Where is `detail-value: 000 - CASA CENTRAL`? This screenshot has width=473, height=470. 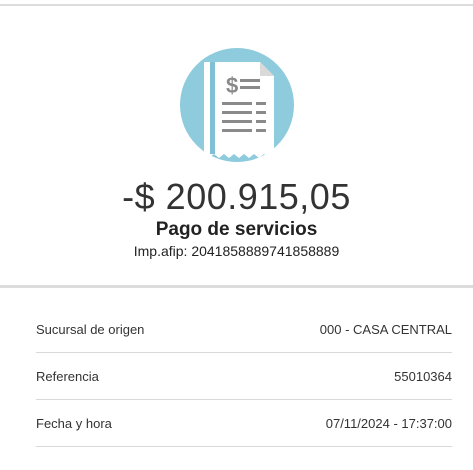
detail-value: 000 - CASA CENTRAL is located at coordinates (385, 329).